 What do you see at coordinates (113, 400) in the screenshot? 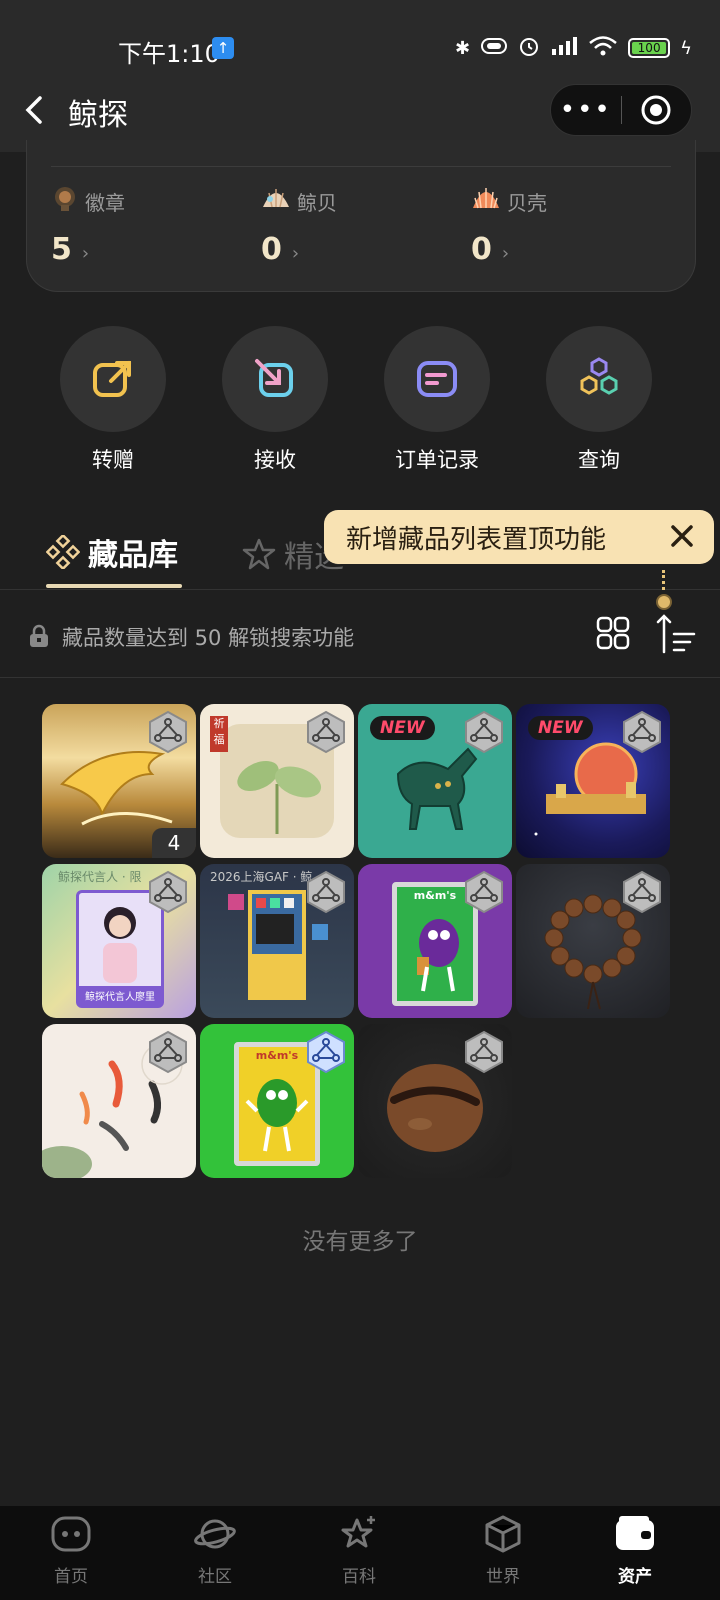
I see `transfer-button: 转赠` at bounding box center [113, 400].